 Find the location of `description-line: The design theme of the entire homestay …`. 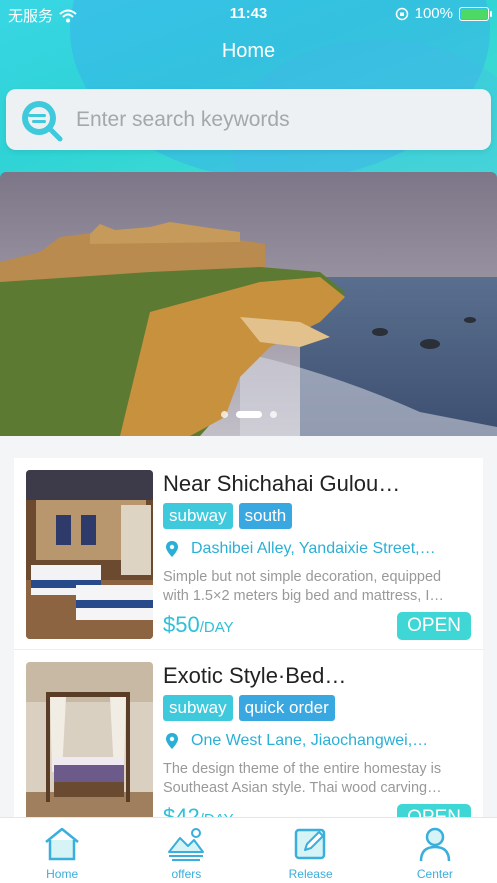

description-line: The design theme of the entire homestay … is located at coordinates (302, 769).